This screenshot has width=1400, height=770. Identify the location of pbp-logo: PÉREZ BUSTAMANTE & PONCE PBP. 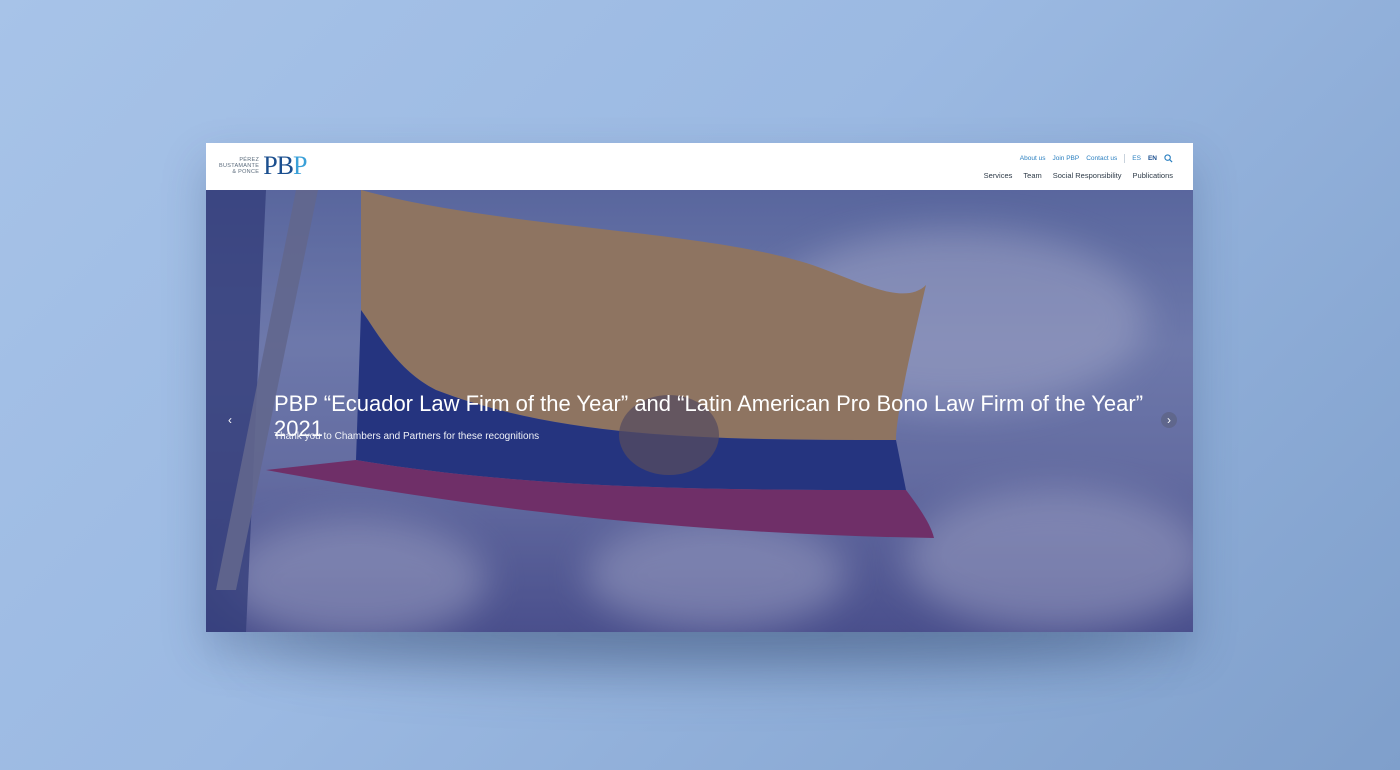
(263, 165).